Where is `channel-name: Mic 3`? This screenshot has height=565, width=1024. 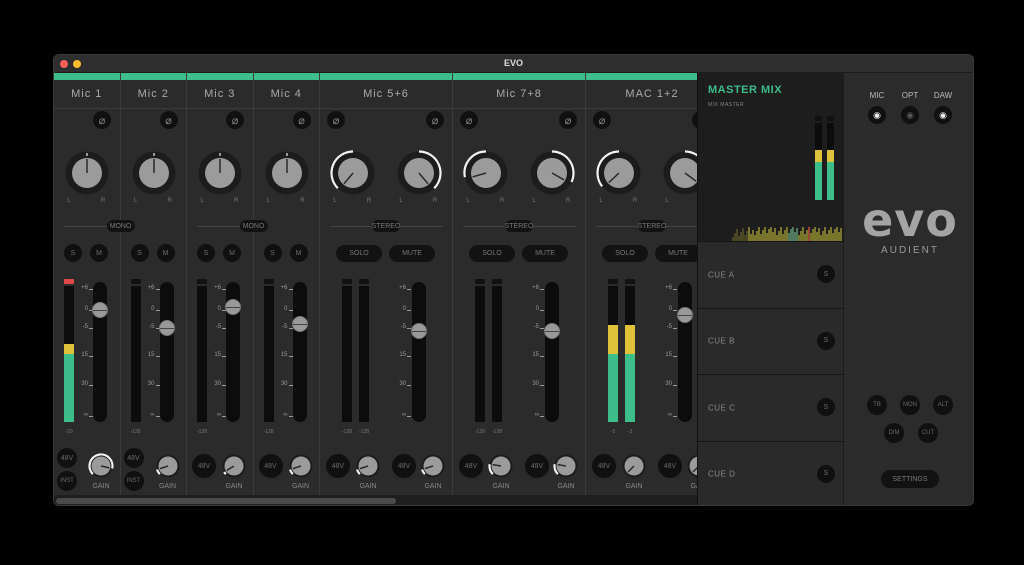 channel-name: Mic 3 is located at coordinates (220, 94).